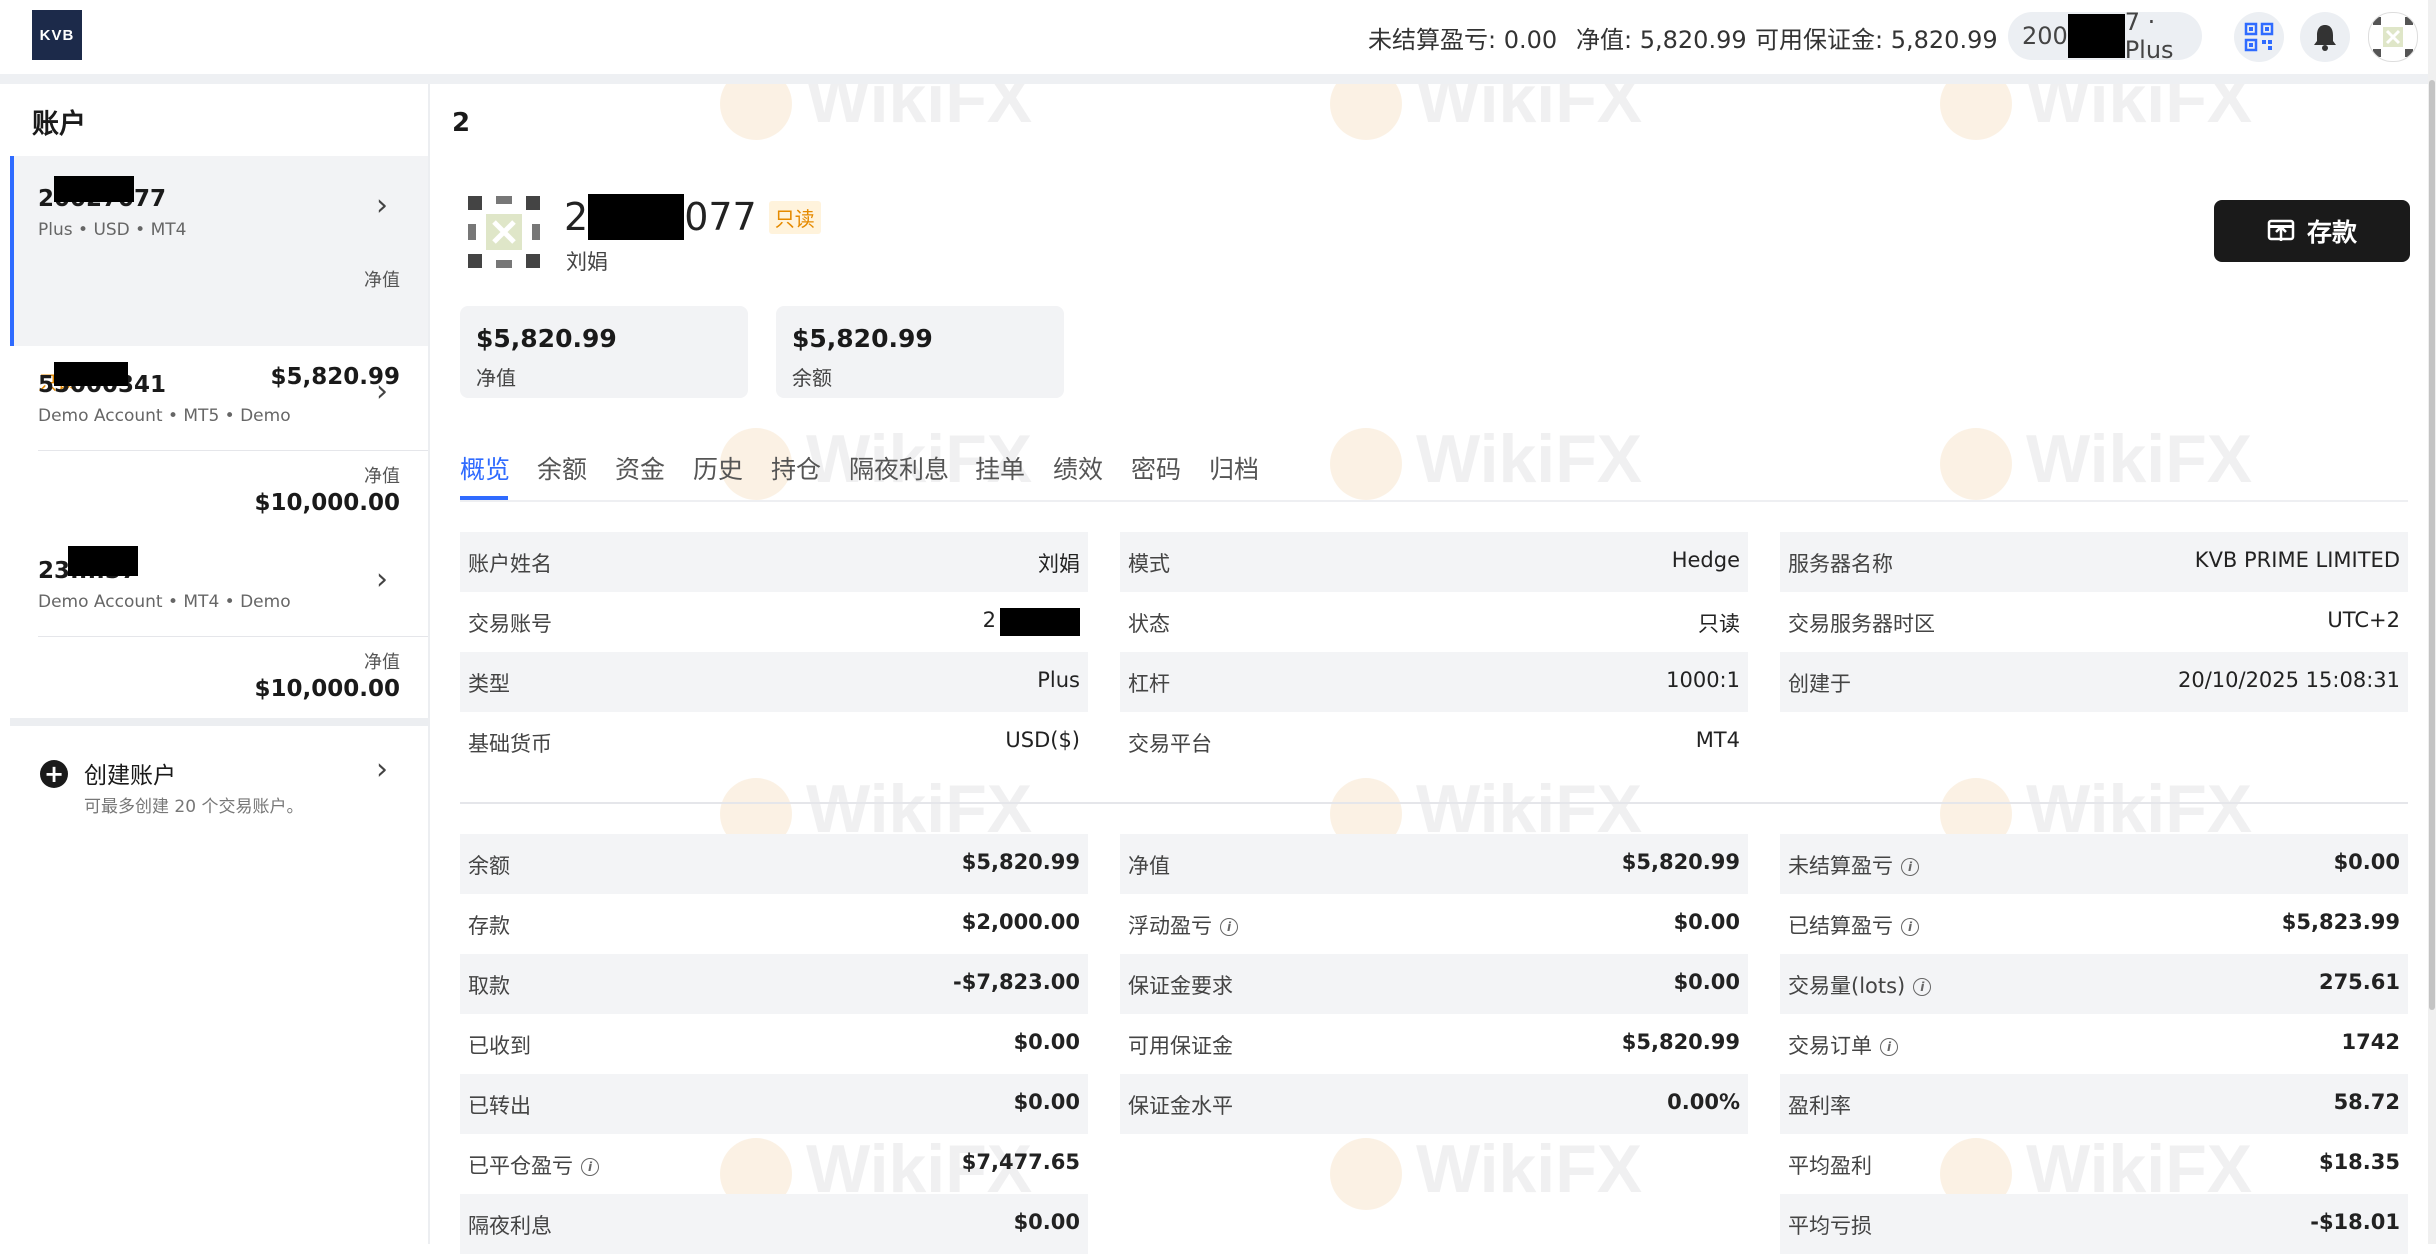 The image size is (2436, 1254). I want to click on stats-key: 隔夜利息, so click(510, 1226).